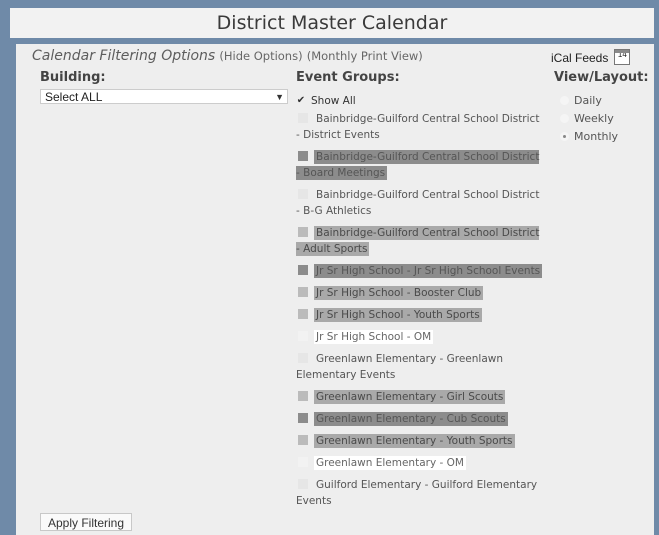  What do you see at coordinates (421, 315) in the screenshot?
I see `event-group-item: Jr Sr High School - Youth Sports` at bounding box center [421, 315].